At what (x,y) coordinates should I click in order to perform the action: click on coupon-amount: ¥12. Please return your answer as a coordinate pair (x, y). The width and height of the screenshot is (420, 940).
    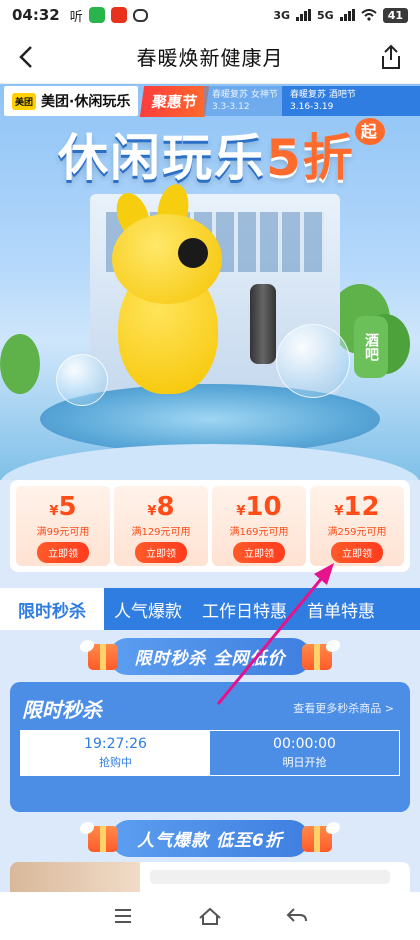
    Looking at the image, I should click on (357, 507).